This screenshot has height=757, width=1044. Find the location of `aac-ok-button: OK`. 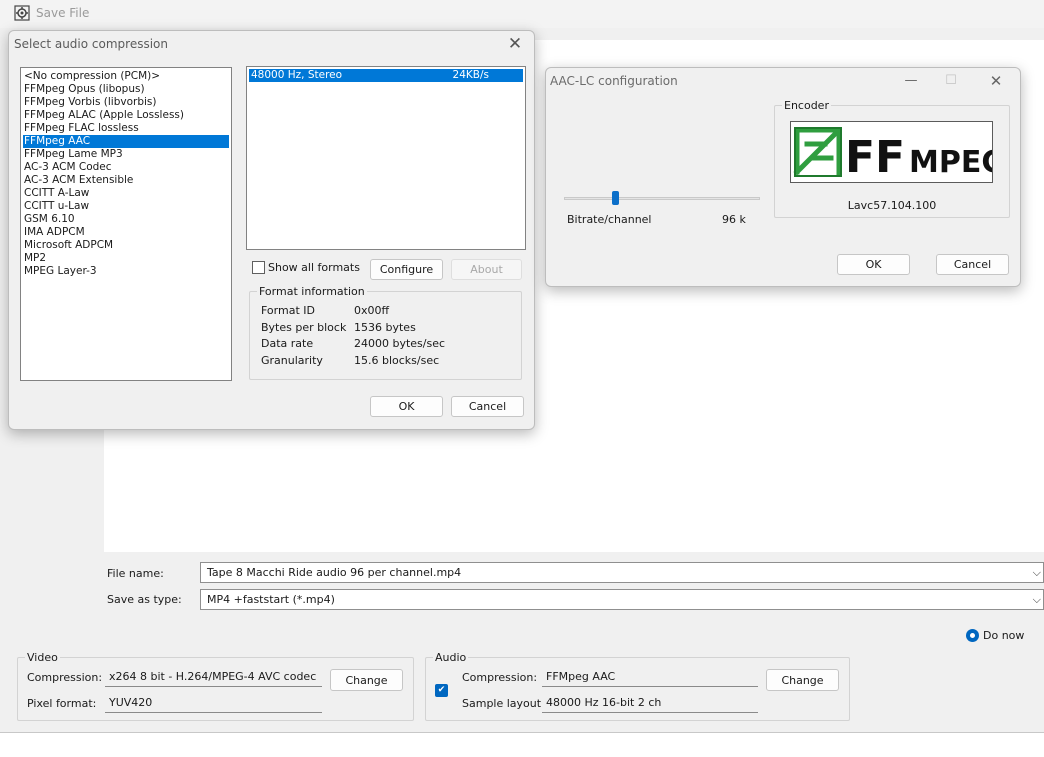

aac-ok-button: OK is located at coordinates (873, 264).